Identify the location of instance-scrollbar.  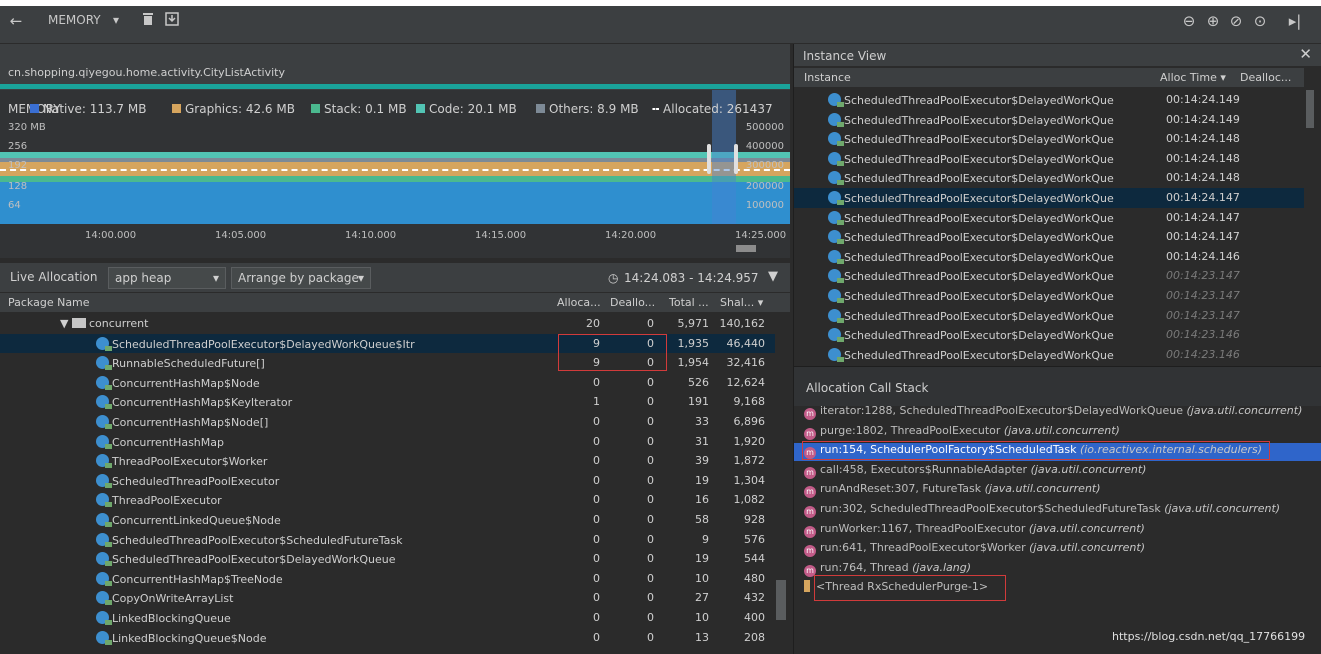
(1310, 109).